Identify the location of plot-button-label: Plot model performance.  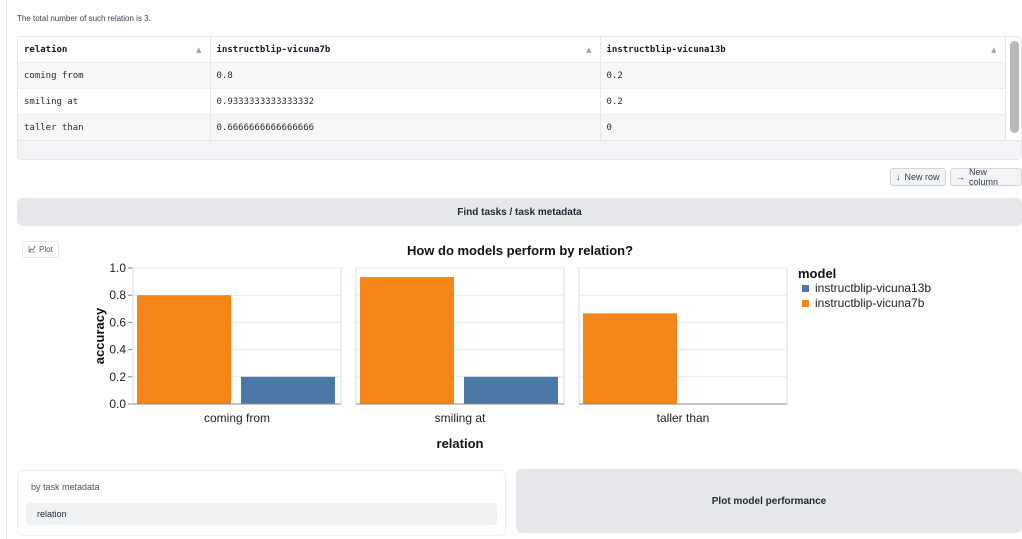
(769, 501).